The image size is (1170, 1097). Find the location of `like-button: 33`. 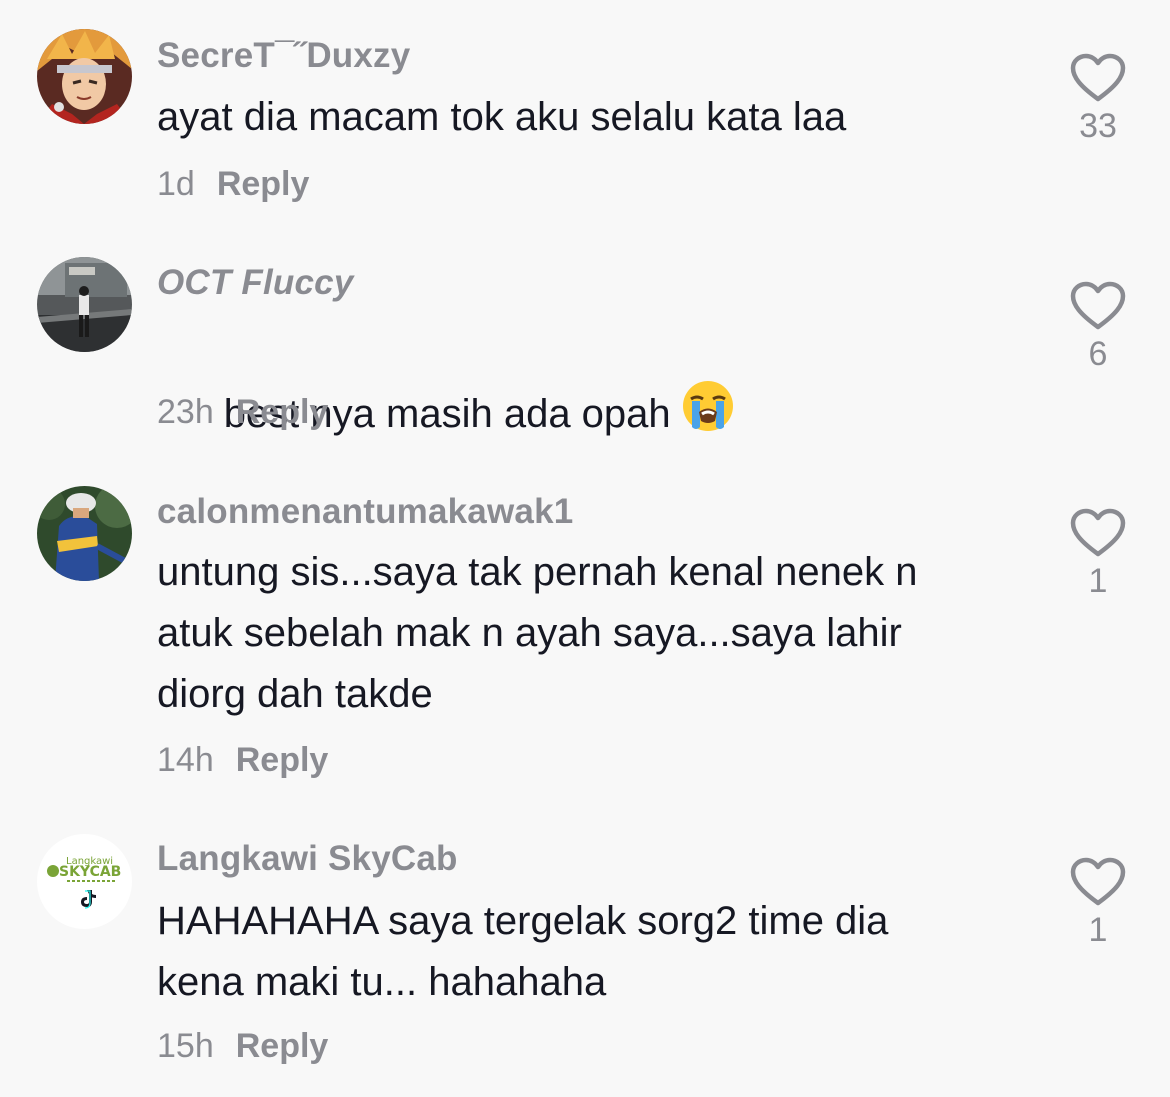

like-button: 33 is located at coordinates (1098, 99).